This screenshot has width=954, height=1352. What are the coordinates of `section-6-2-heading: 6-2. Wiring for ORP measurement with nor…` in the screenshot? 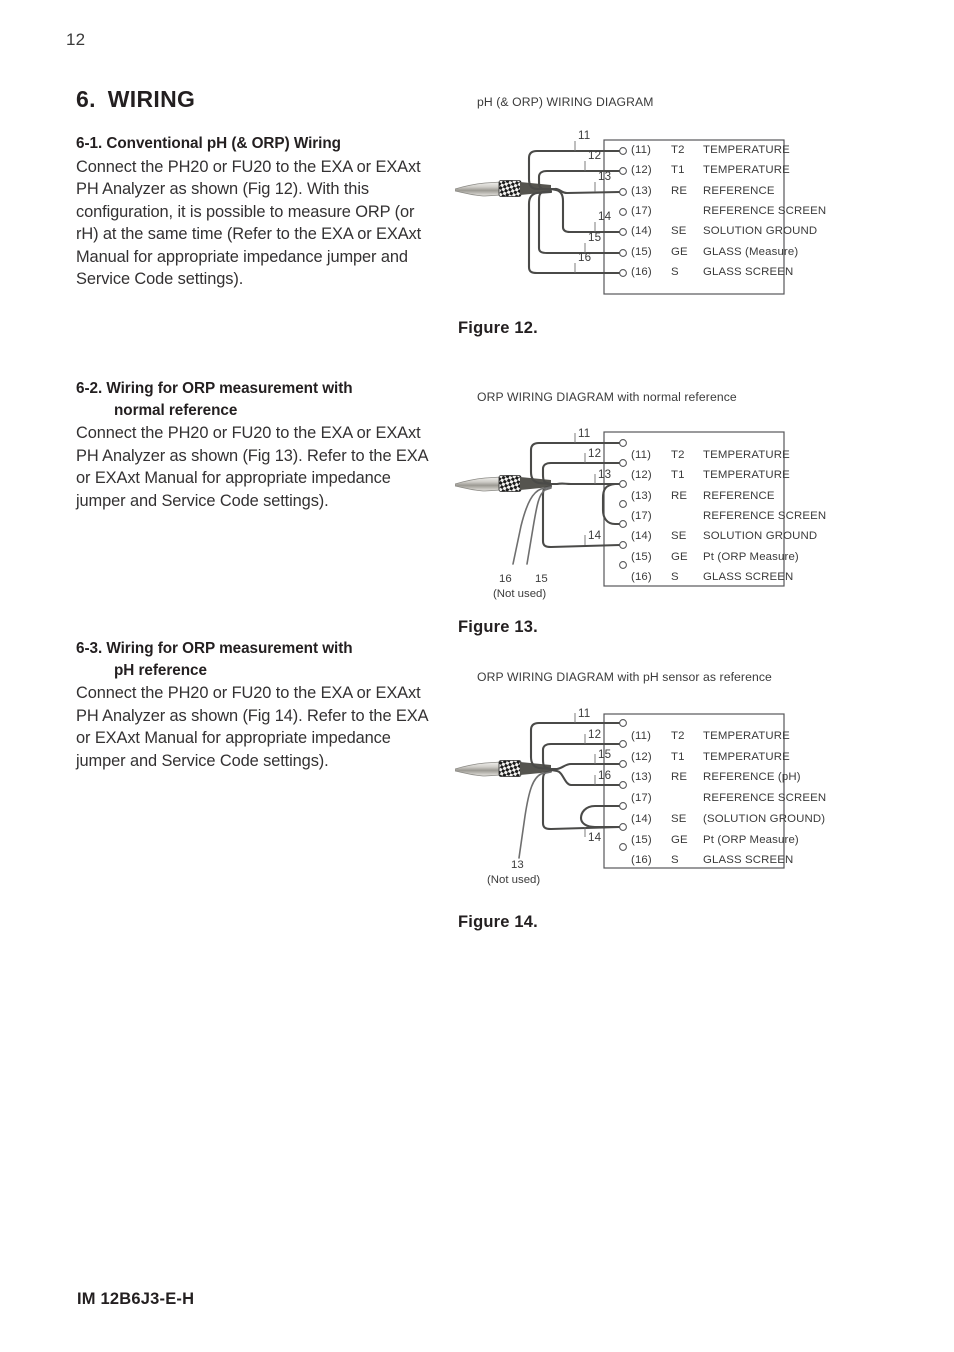 It's located at (252, 399).